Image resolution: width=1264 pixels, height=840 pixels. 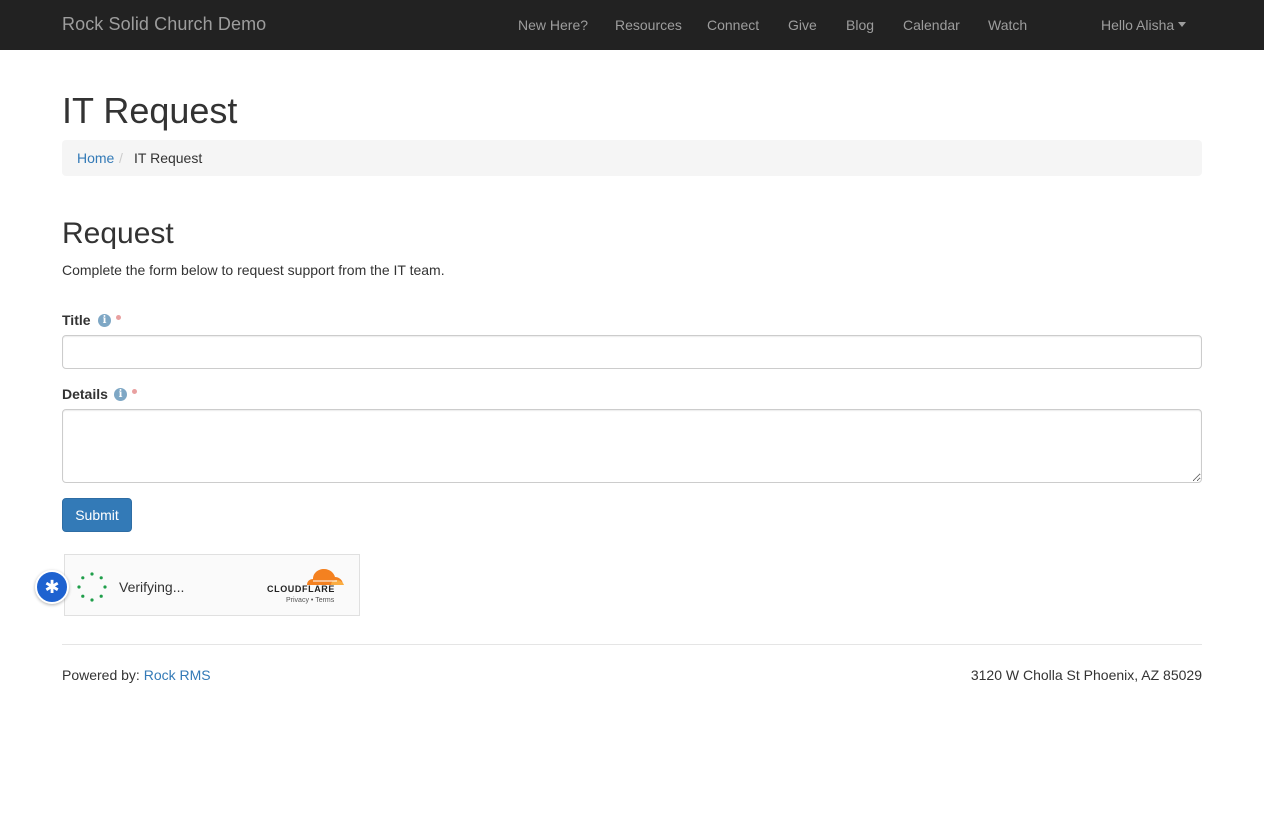 I want to click on details-textarea, so click(x=632, y=446).